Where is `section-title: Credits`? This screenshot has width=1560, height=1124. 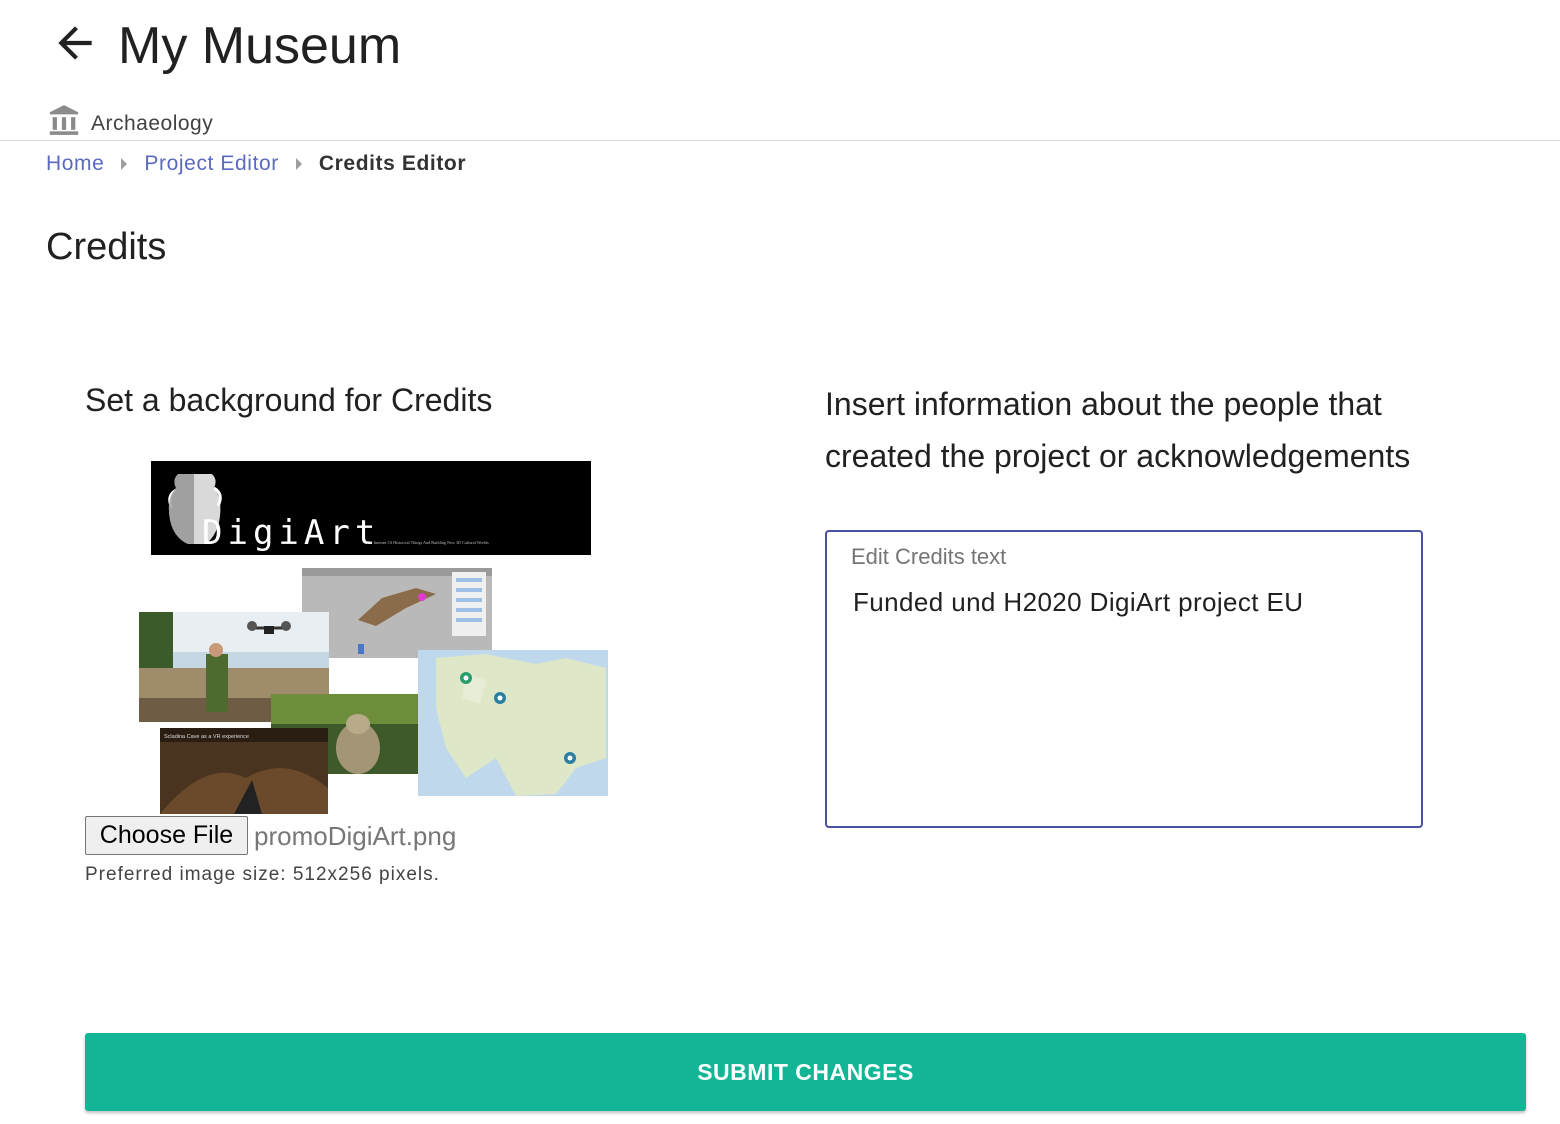 section-title: Credits is located at coordinates (106, 247).